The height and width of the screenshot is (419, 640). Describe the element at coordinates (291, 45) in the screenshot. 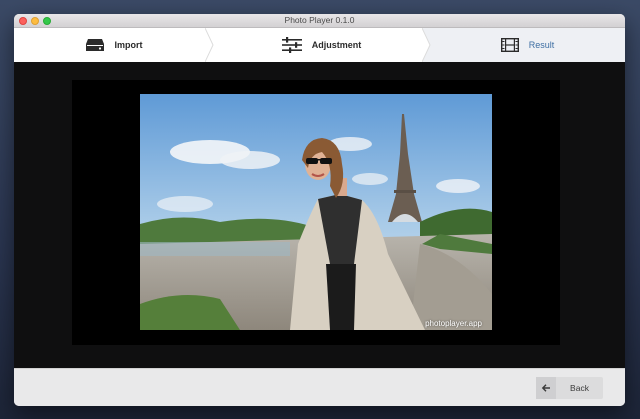

I see `sliders-icon` at that location.